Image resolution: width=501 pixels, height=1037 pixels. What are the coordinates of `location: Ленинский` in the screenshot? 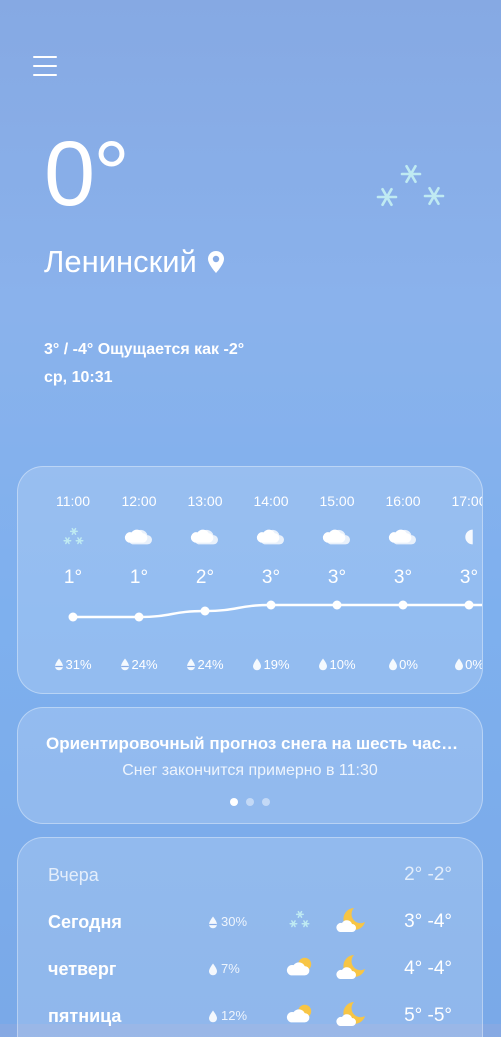 It's located at (134, 262).